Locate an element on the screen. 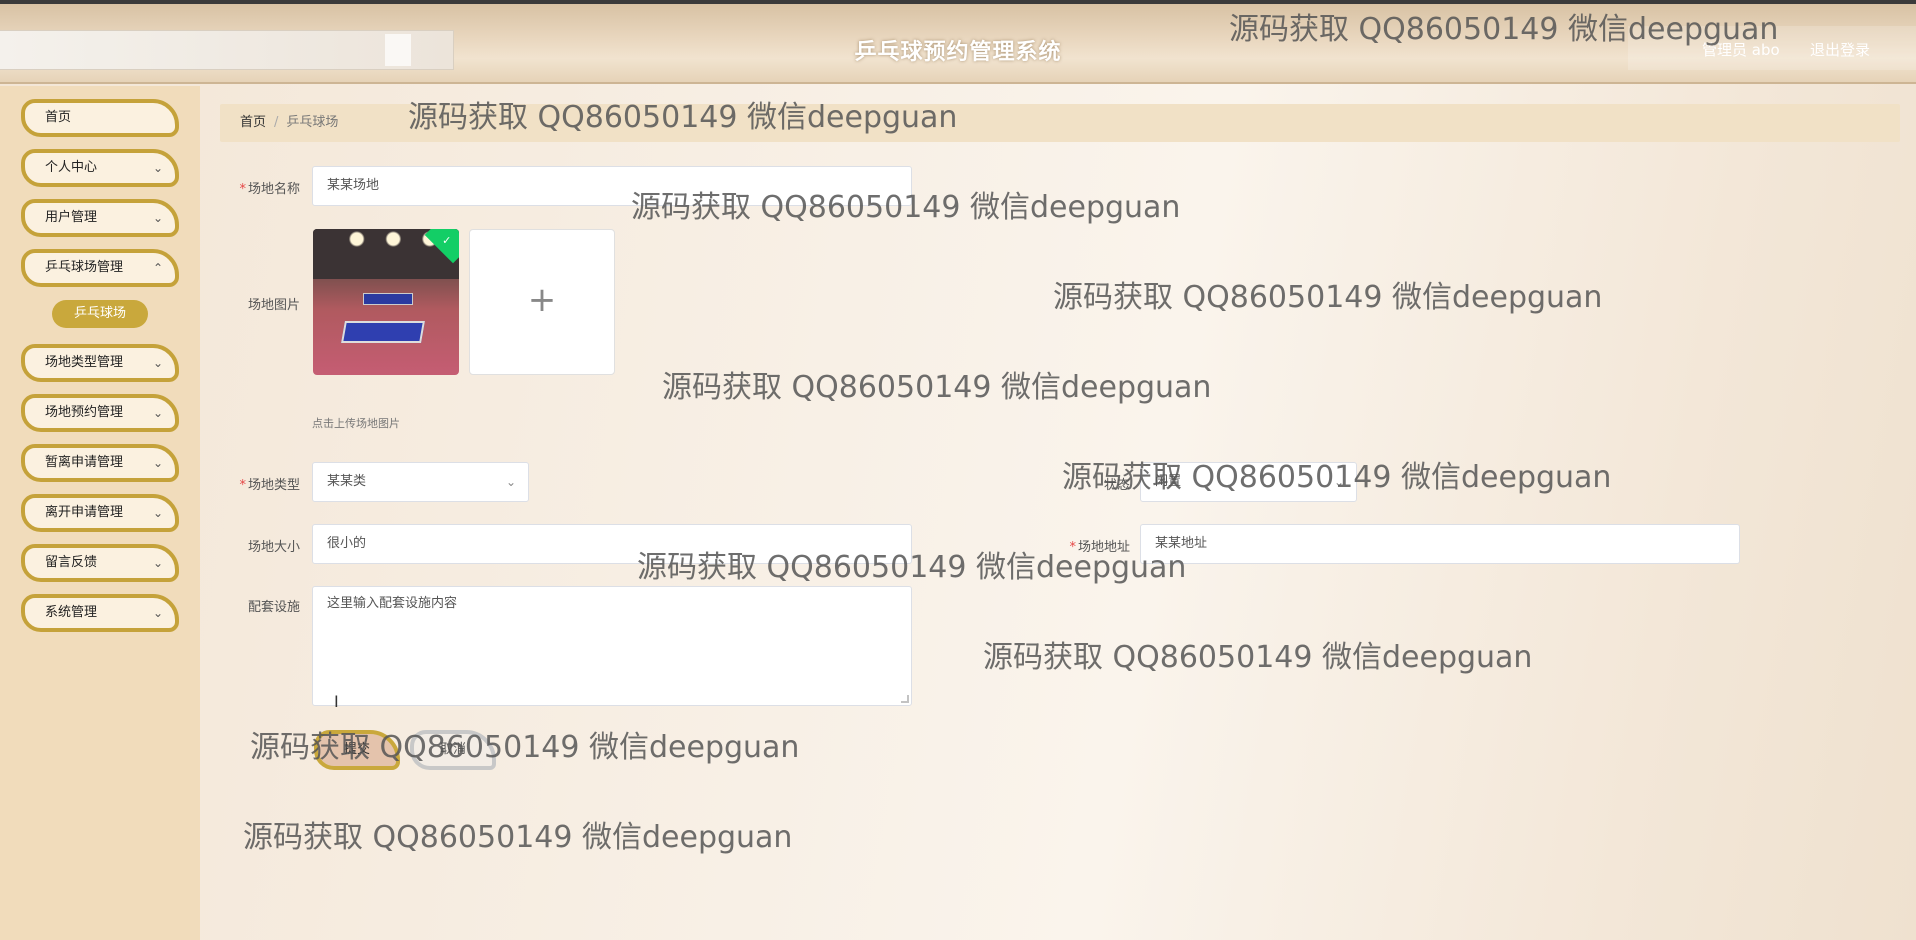 This screenshot has width=1916, height=940. sidebar-item-label: 场地预约管理 is located at coordinates (84, 412).